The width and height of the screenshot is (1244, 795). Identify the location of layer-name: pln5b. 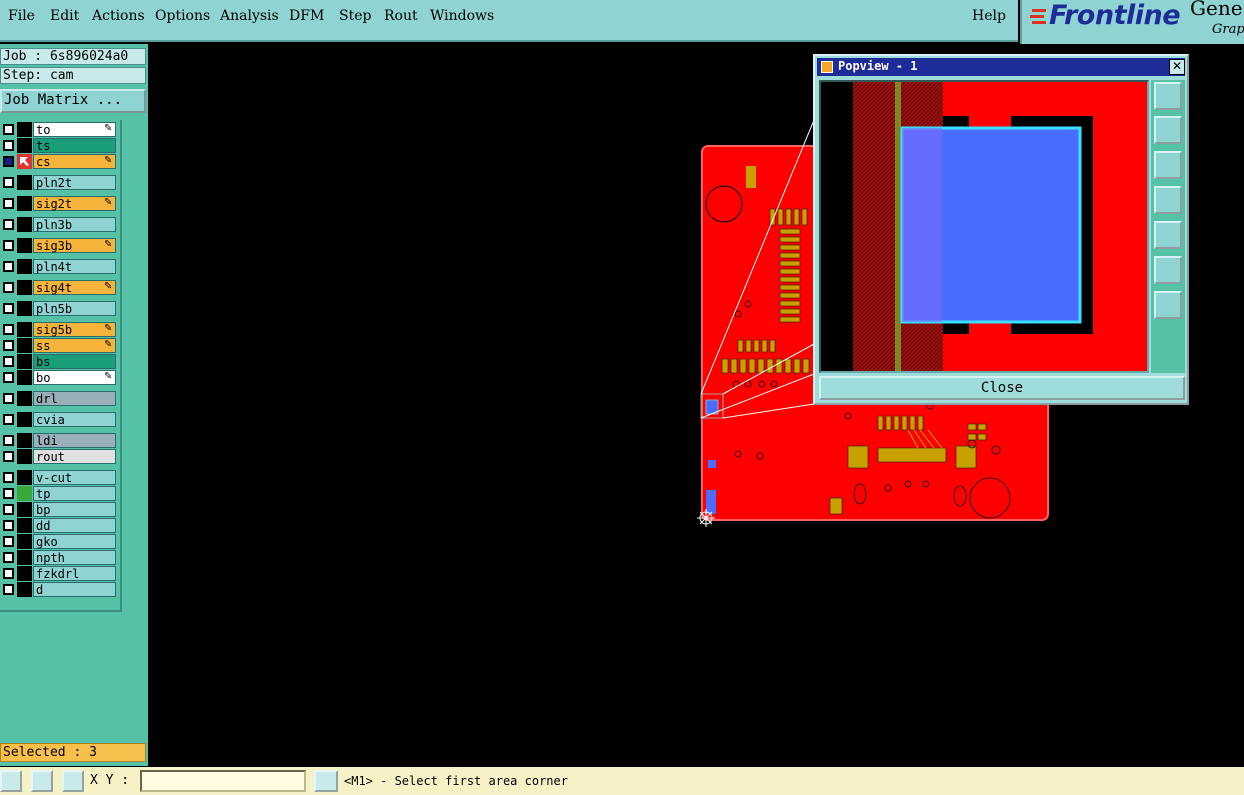
(74, 308).